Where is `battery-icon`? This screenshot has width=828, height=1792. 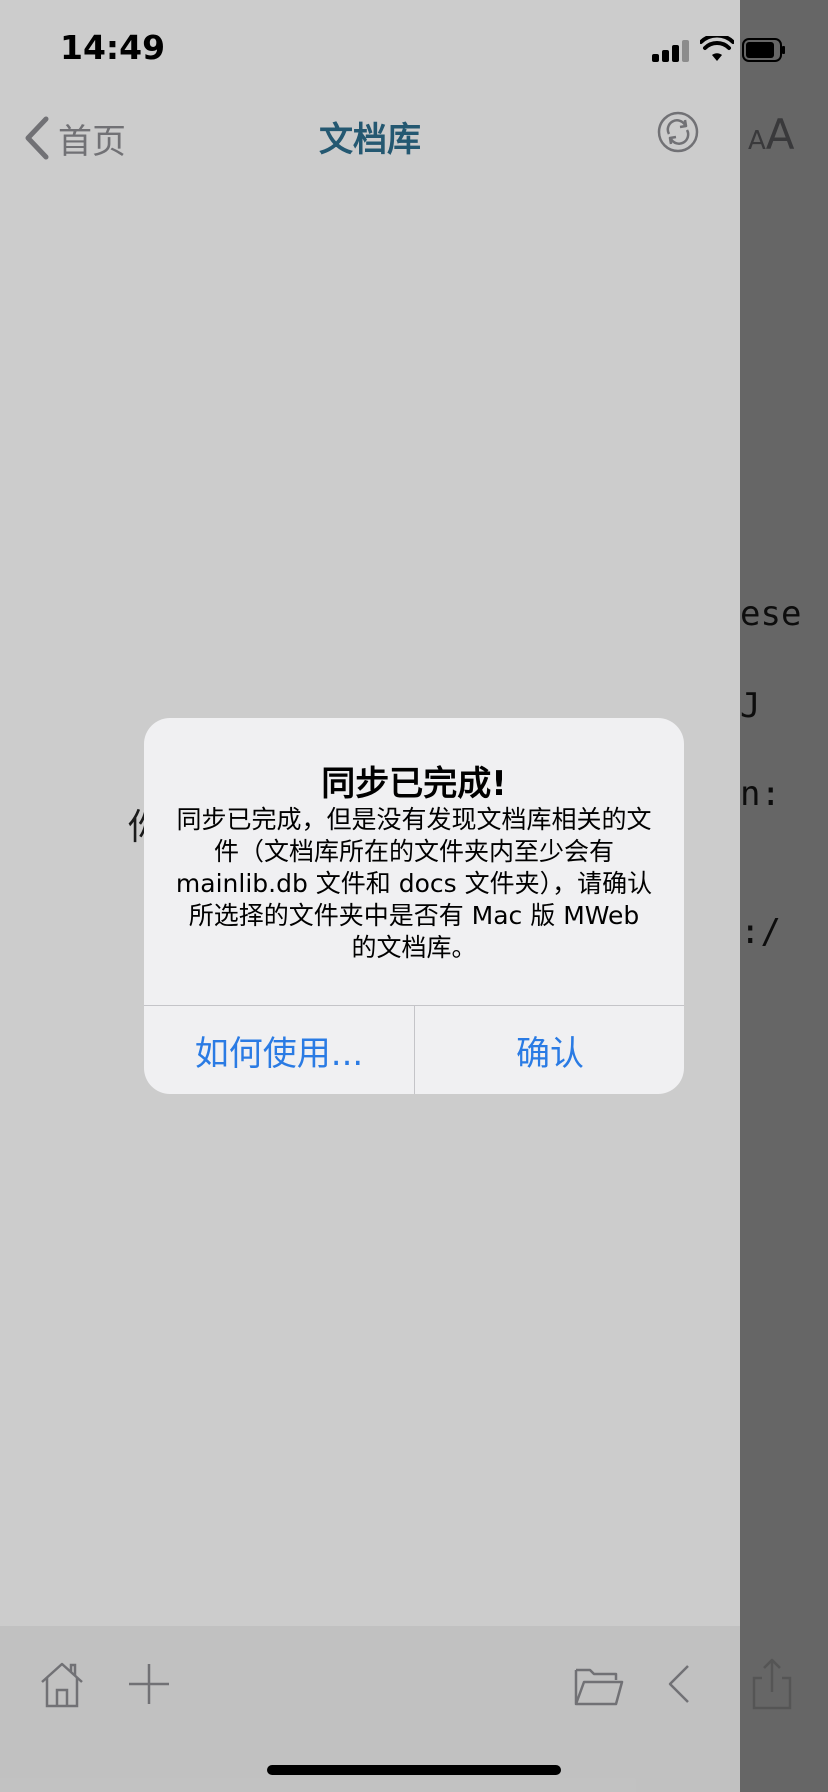
battery-icon is located at coordinates (763, 50).